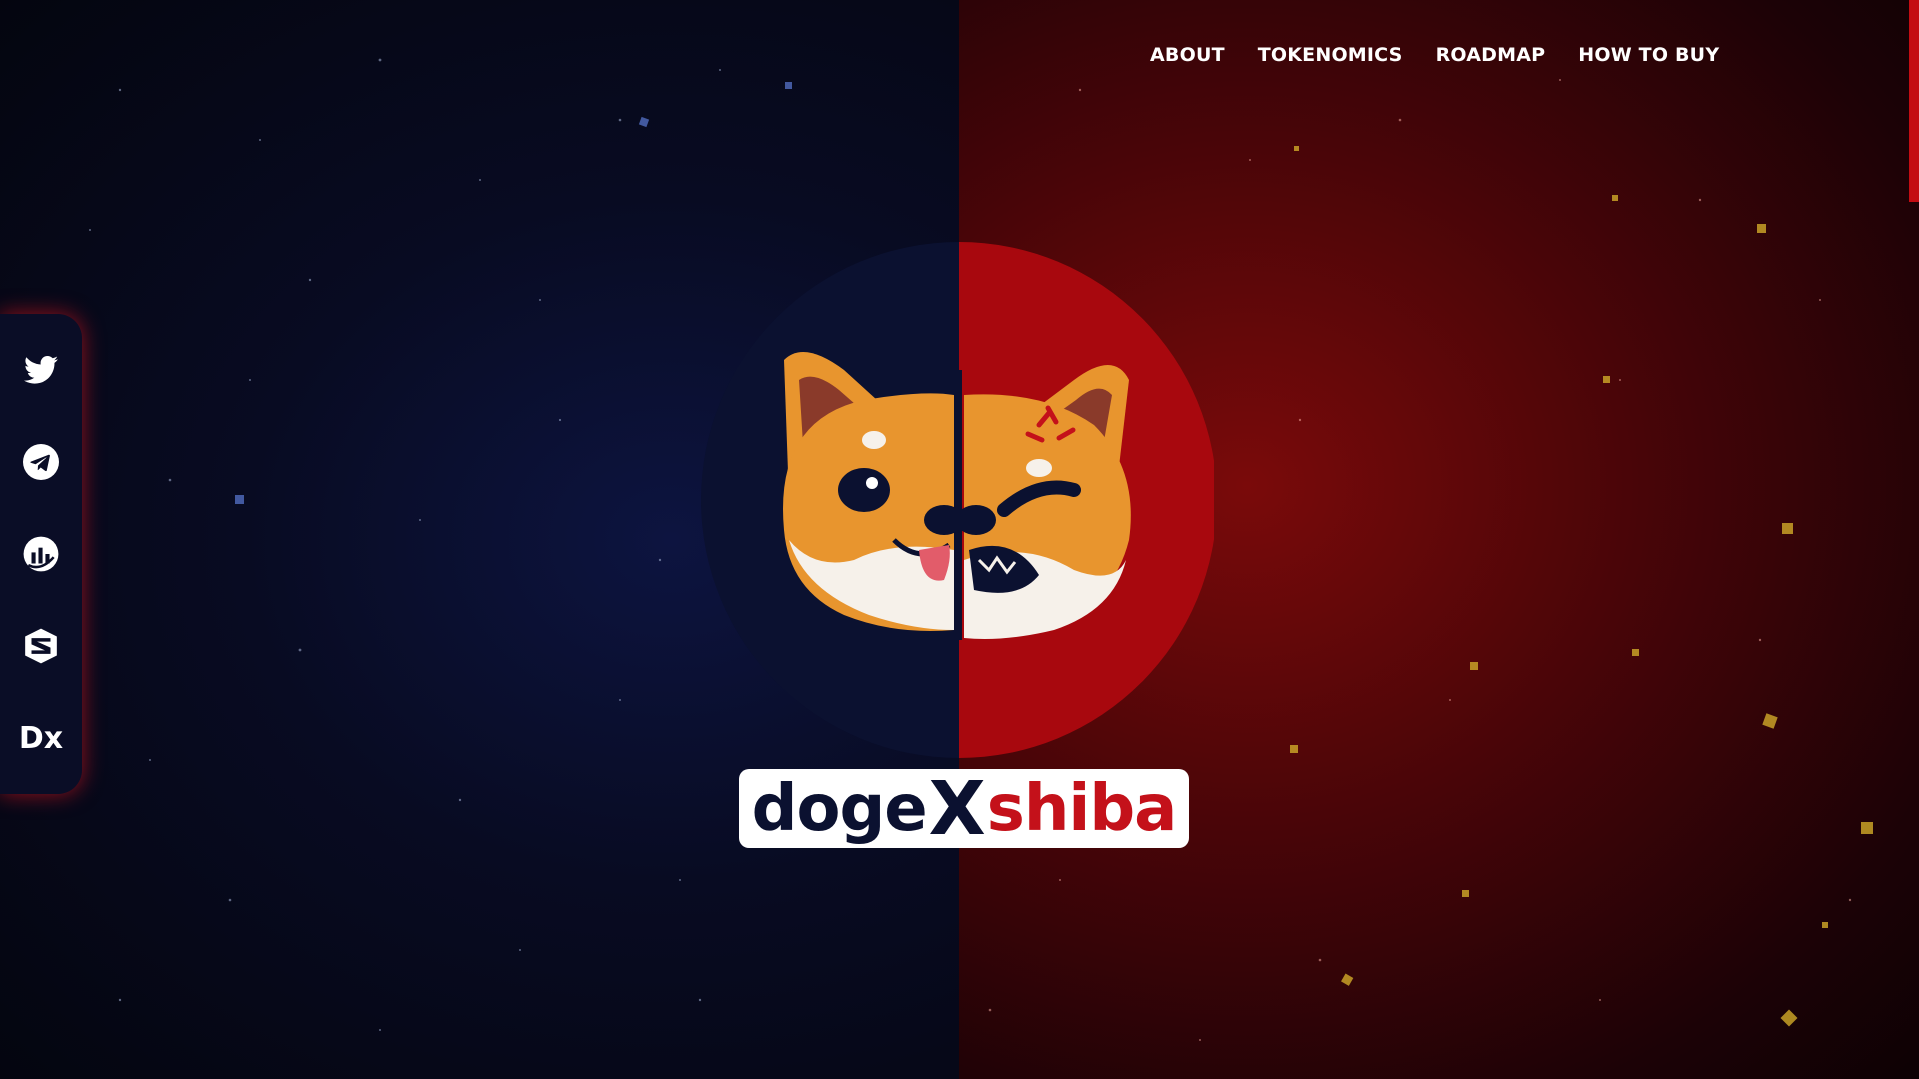  I want to click on brand-x: X, so click(957, 808).